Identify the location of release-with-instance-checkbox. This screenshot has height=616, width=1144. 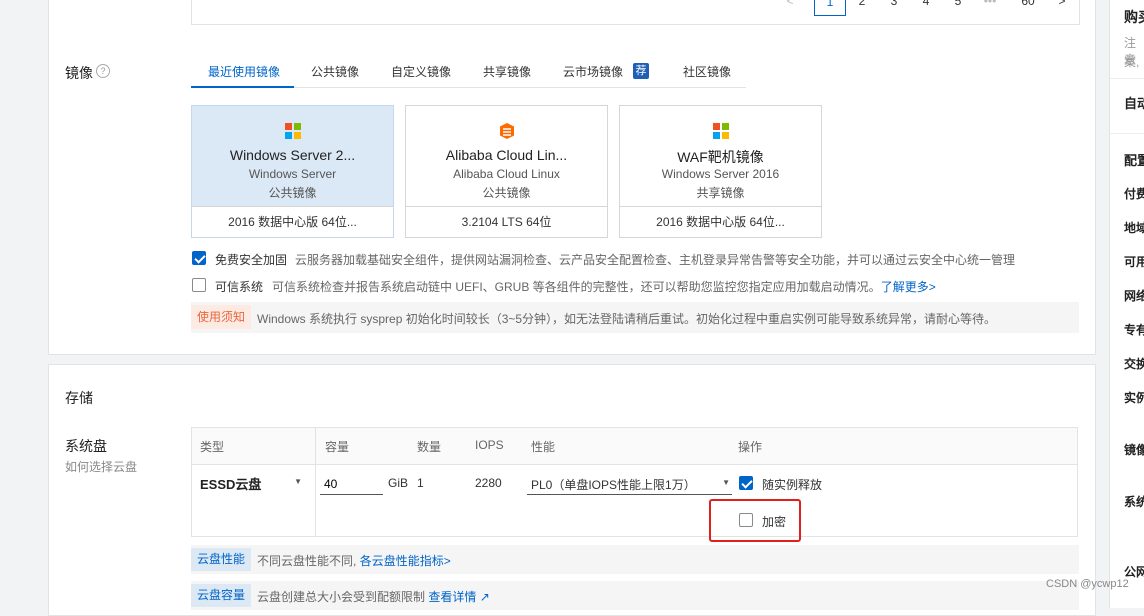
(746, 483).